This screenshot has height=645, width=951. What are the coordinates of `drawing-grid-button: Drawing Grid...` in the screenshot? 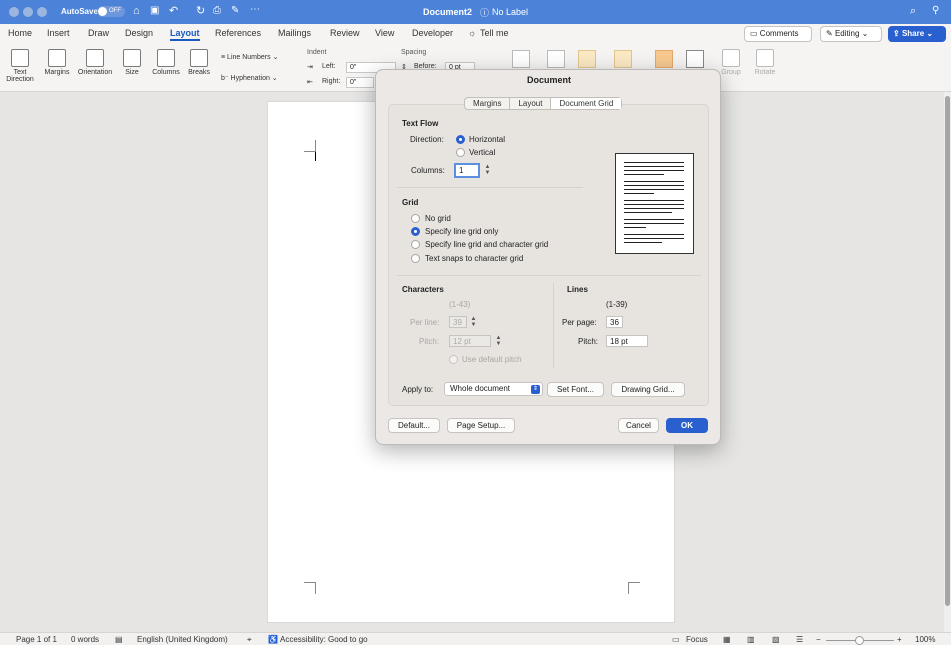 It's located at (648, 389).